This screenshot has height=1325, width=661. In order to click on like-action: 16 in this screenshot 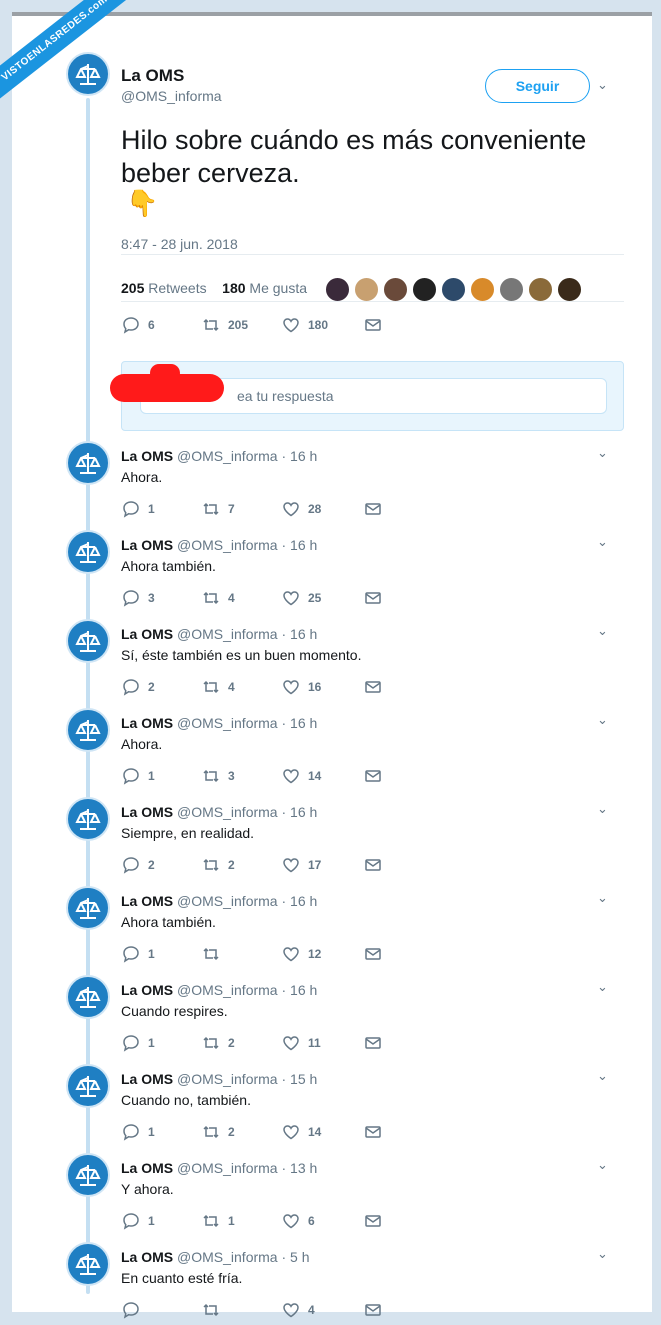, I will do `click(323, 687)`.